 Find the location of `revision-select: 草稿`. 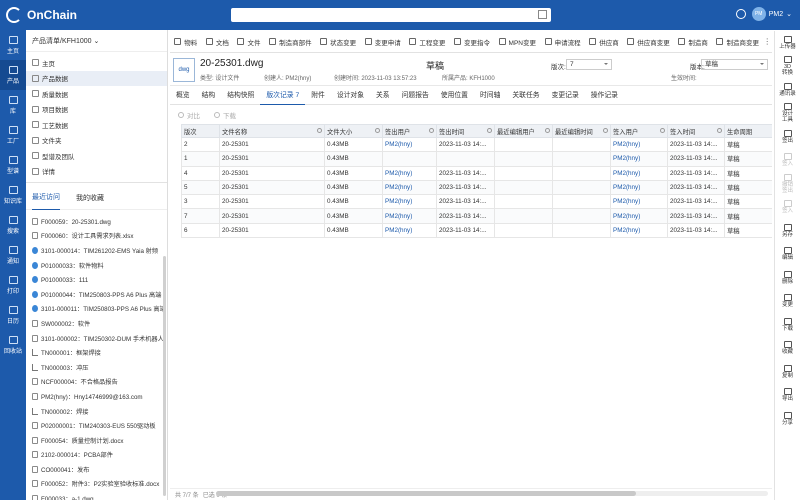

revision-select: 草稿 is located at coordinates (734, 64).